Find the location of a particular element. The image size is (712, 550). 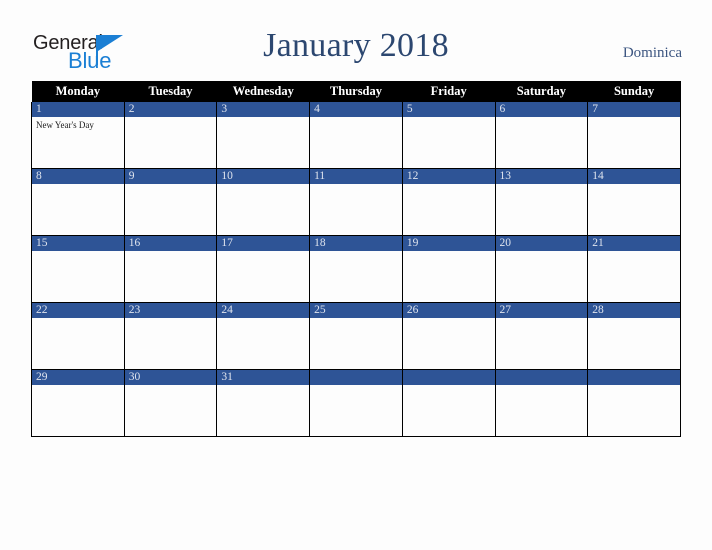

day-events: New Year's Day is located at coordinates (78, 124).